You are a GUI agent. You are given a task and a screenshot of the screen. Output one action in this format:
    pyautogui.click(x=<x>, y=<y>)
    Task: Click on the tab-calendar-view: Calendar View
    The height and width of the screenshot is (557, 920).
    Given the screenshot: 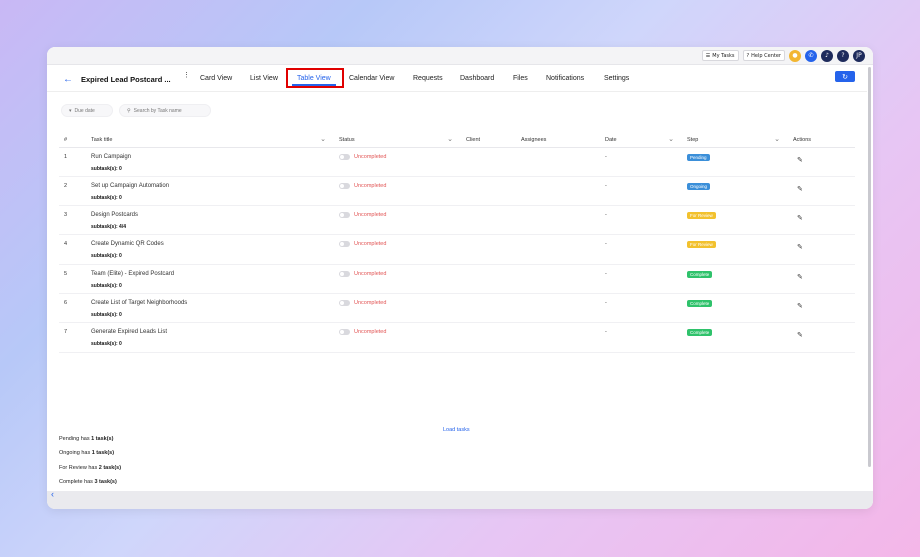 What is the action you would take?
    pyautogui.click(x=371, y=78)
    